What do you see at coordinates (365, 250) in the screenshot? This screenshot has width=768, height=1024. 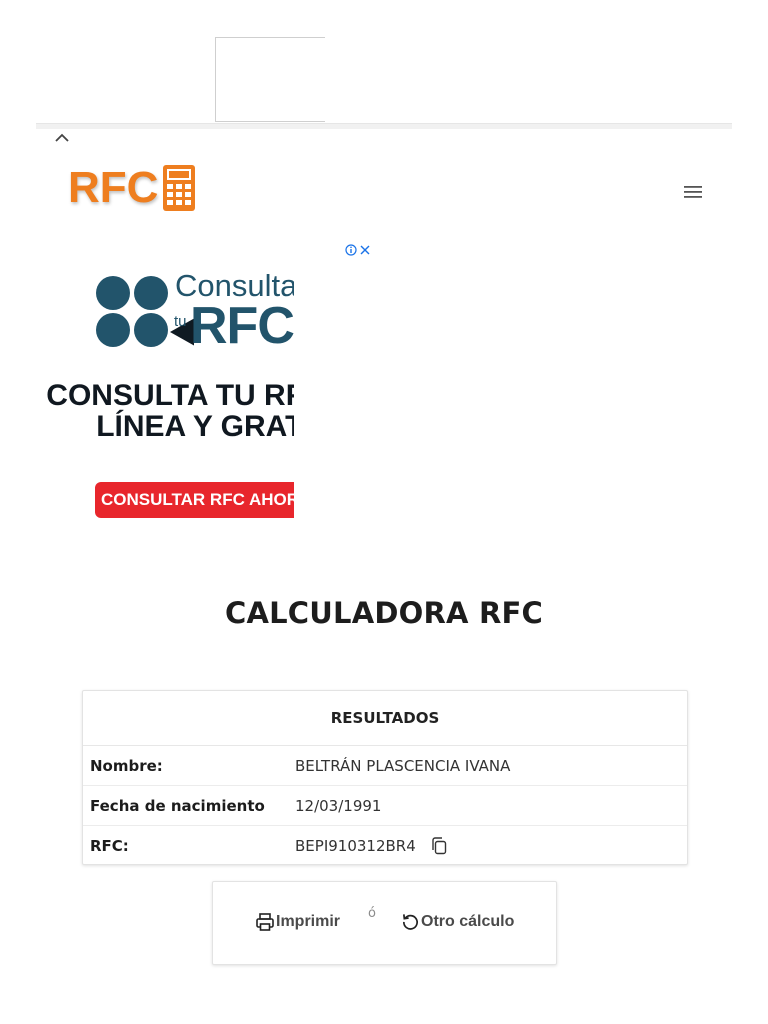 I see `close-icon` at bounding box center [365, 250].